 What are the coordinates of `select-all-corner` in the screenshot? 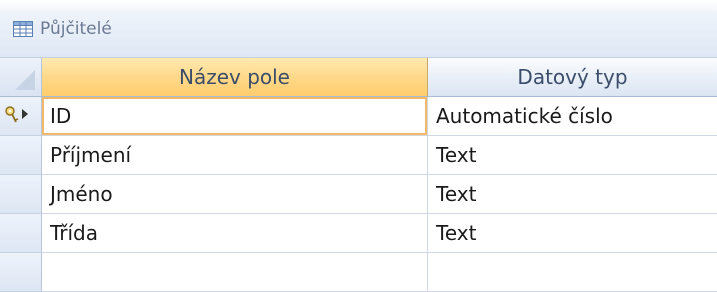 It's located at (21, 77).